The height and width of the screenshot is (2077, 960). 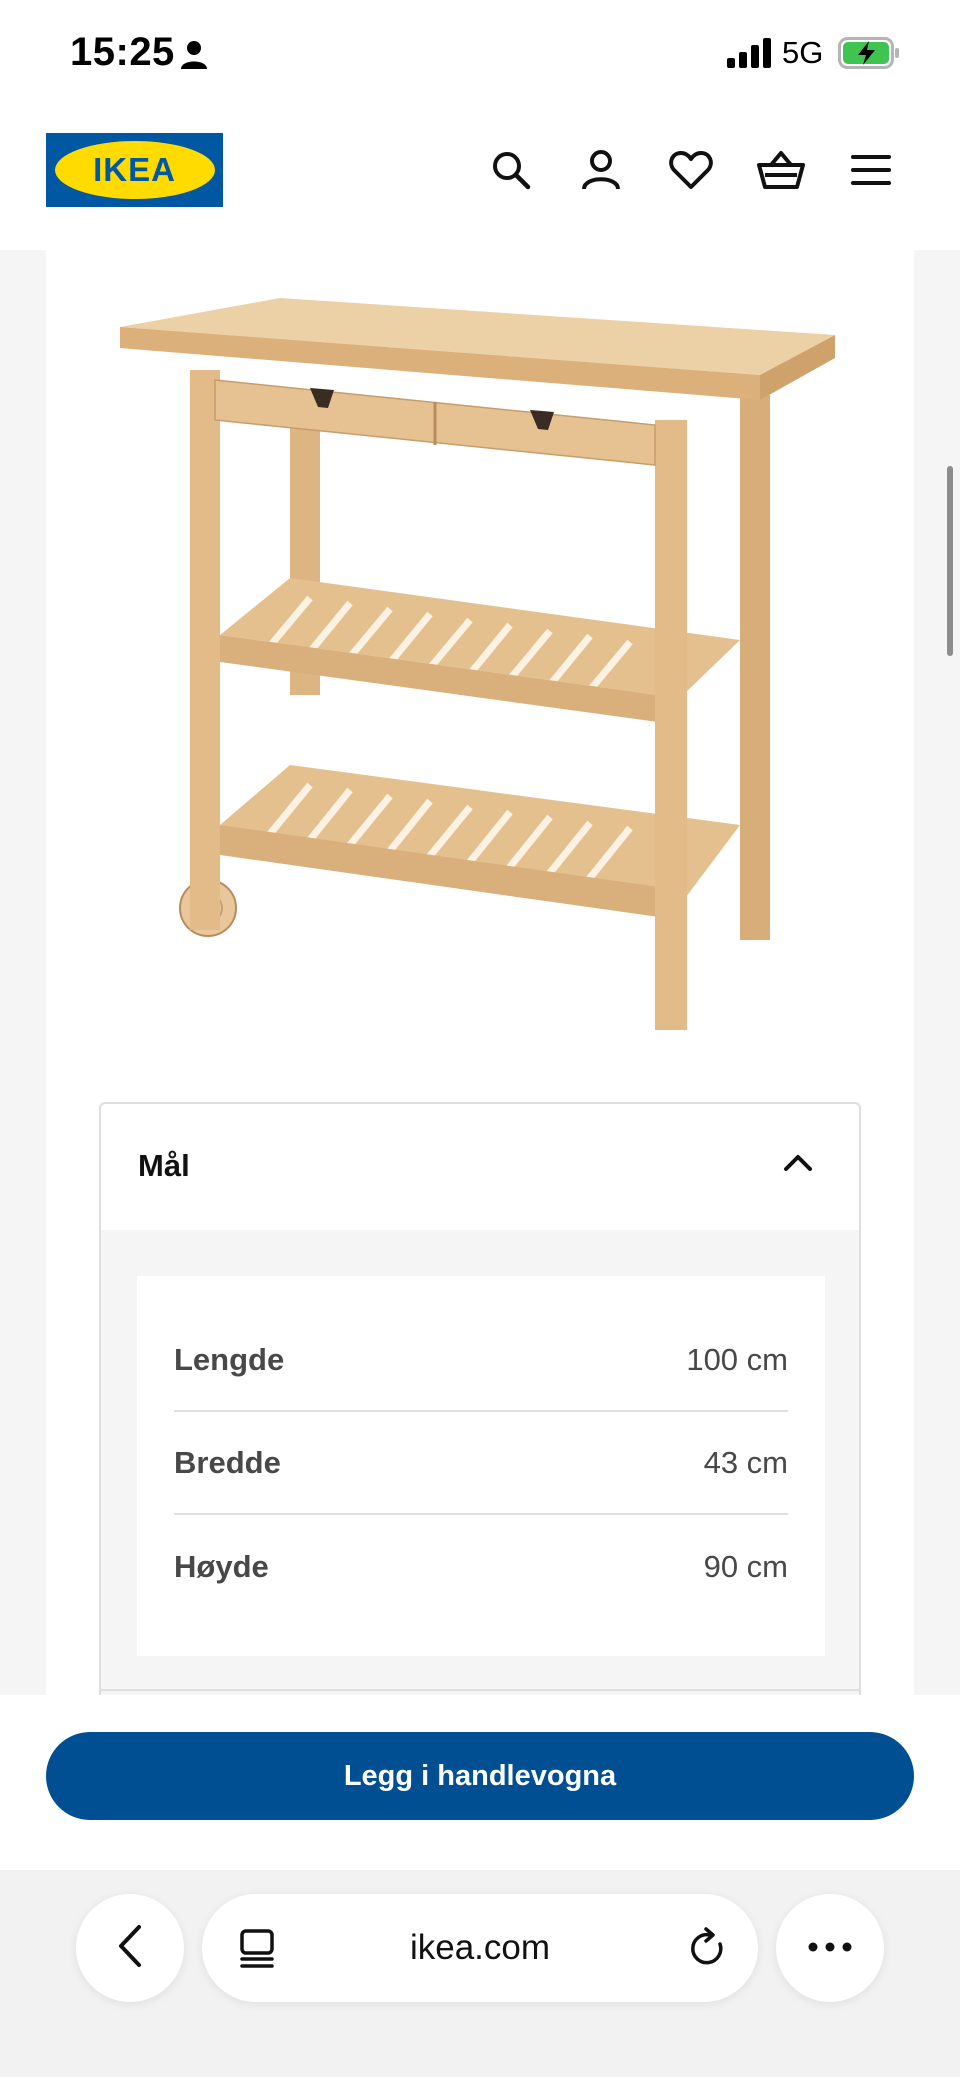 I want to click on status-bar: 15:25 5G, so click(x=480, y=55).